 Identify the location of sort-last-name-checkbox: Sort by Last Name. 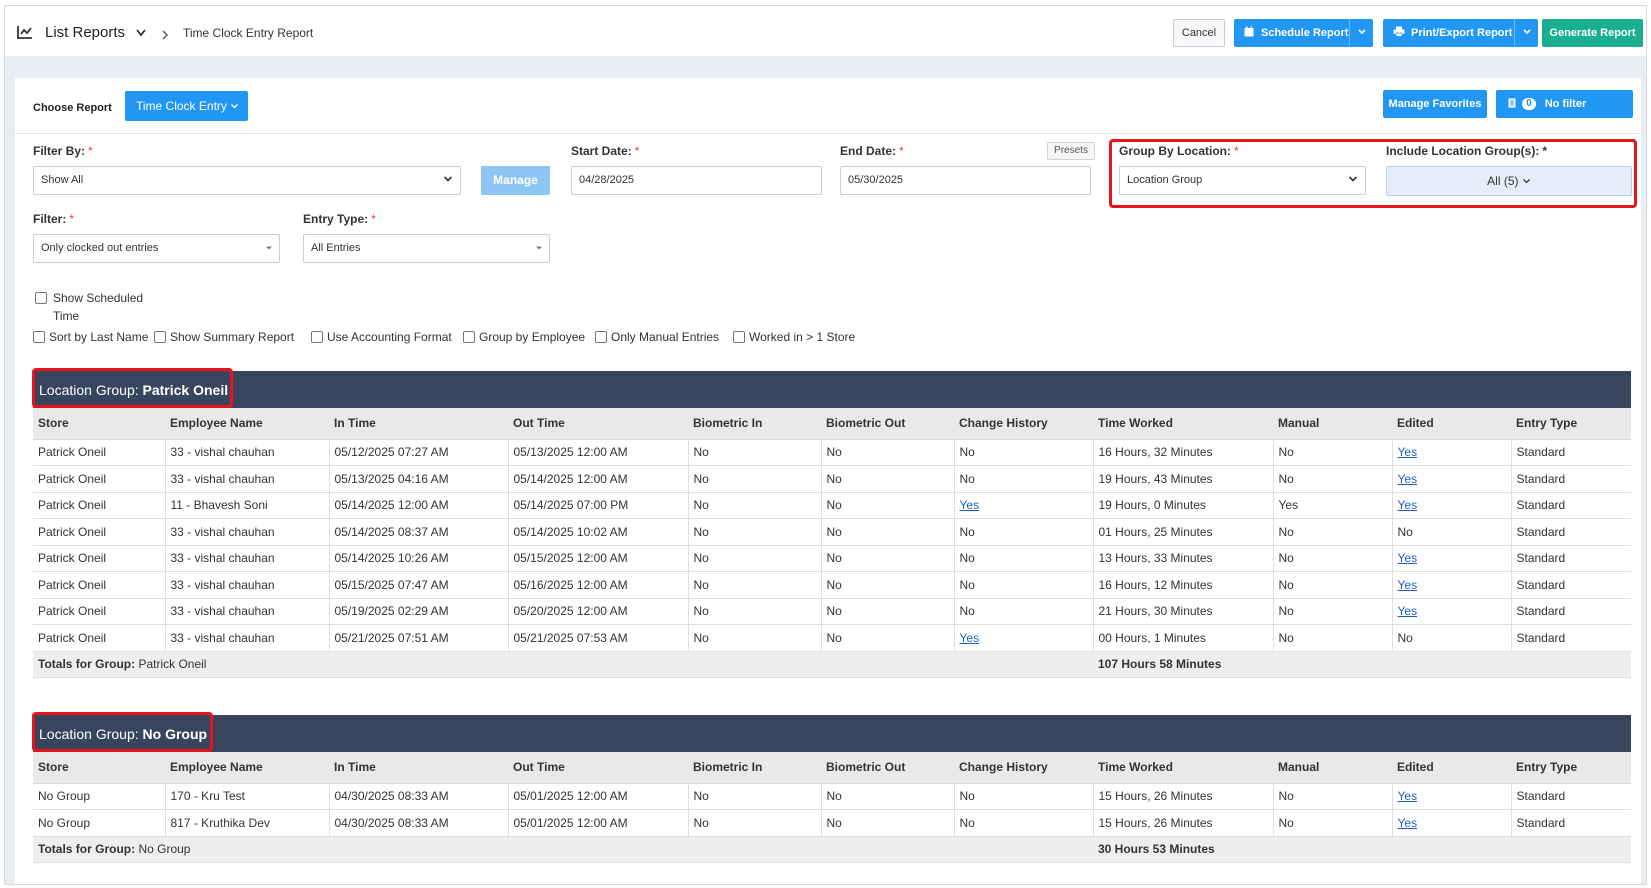
(93, 338).